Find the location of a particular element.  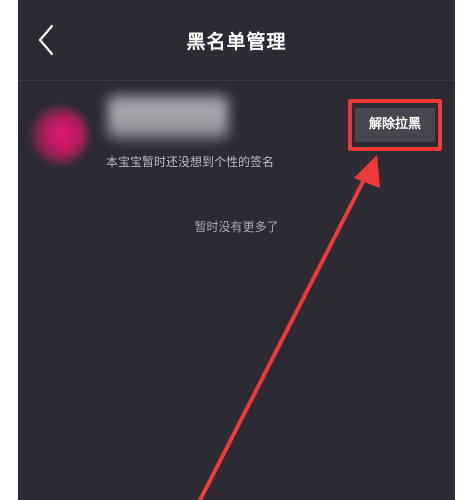

avatar is located at coordinates (60, 135).